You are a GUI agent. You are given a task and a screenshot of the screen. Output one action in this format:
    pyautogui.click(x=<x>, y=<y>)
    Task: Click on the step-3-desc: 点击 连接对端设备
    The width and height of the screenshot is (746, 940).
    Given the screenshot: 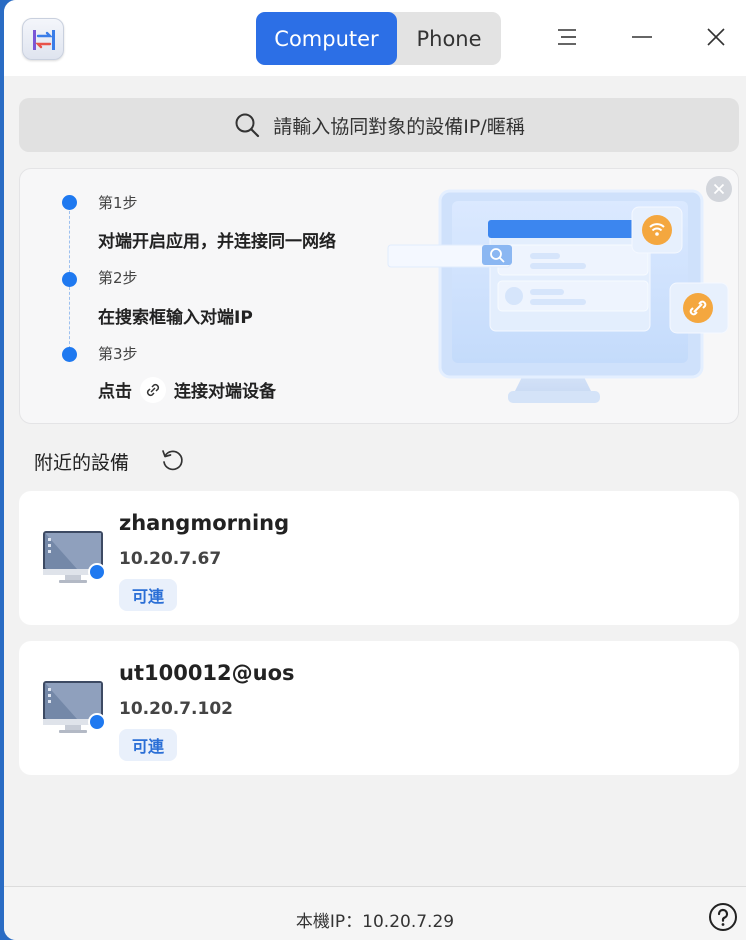 What is the action you would take?
    pyautogui.click(x=187, y=391)
    